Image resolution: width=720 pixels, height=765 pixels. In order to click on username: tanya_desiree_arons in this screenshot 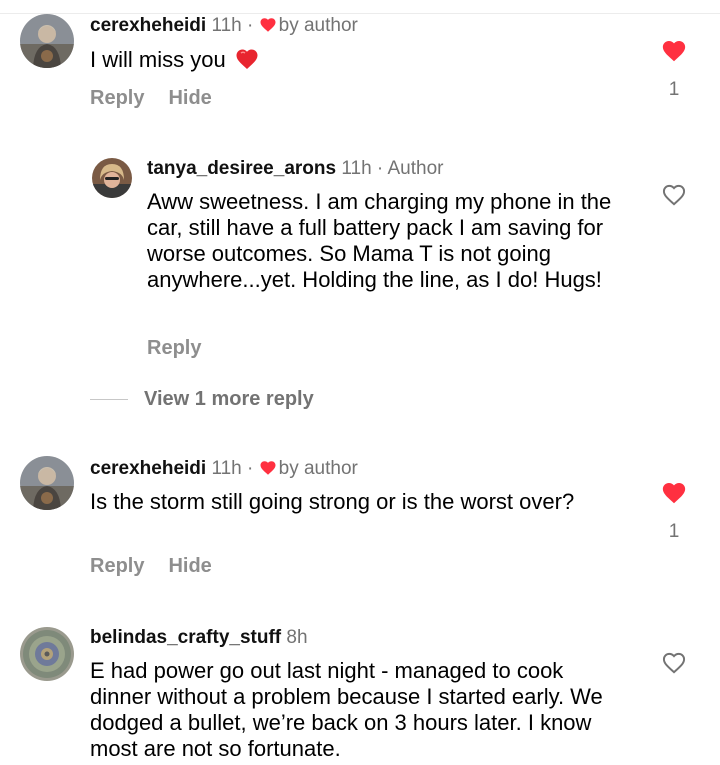, I will do `click(241, 168)`.